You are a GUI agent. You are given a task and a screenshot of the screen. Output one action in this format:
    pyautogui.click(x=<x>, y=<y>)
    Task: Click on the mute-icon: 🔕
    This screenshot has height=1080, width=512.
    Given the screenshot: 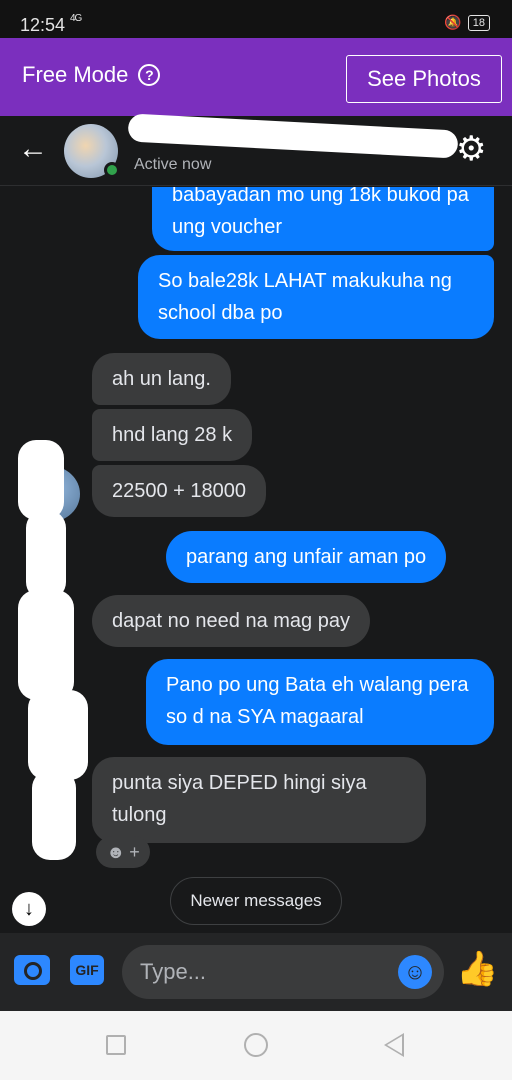 What is the action you would take?
    pyautogui.click(x=453, y=22)
    